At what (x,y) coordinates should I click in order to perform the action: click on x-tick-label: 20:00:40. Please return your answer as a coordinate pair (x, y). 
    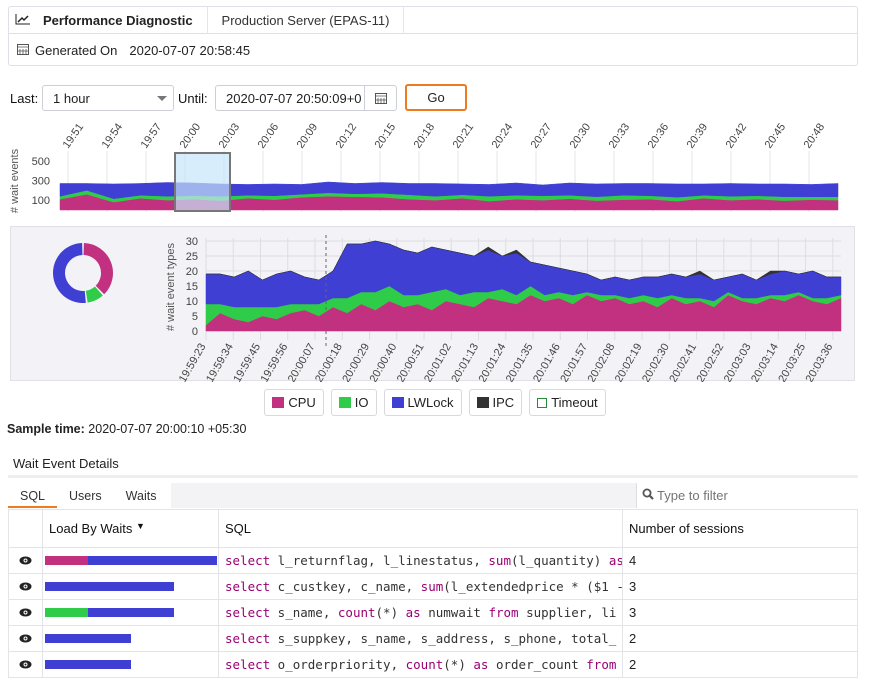
    Looking at the image, I should click on (384, 362).